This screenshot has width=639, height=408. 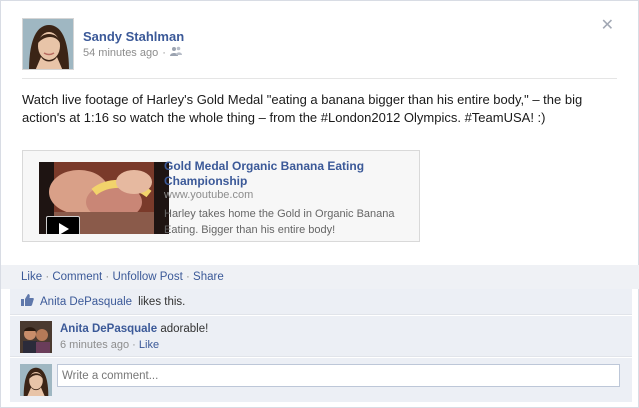 What do you see at coordinates (162, 301) in the screenshot?
I see `likes-suffix: likes this.` at bounding box center [162, 301].